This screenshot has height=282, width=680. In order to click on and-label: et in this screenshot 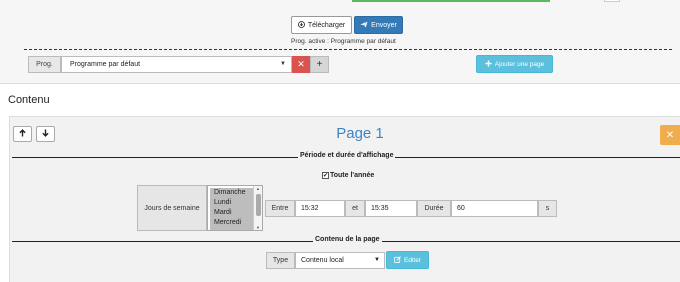, I will do `click(355, 208)`.